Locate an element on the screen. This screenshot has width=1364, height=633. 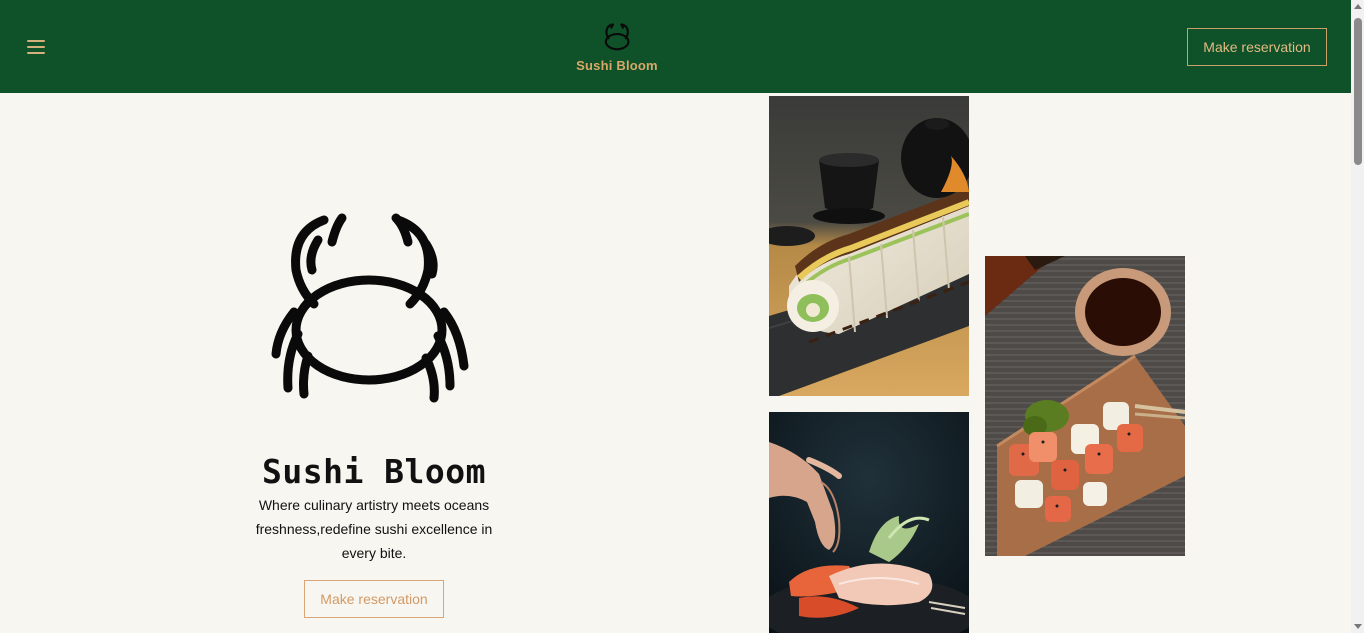
hero-title: Sushi Bloom is located at coordinates (374, 471).